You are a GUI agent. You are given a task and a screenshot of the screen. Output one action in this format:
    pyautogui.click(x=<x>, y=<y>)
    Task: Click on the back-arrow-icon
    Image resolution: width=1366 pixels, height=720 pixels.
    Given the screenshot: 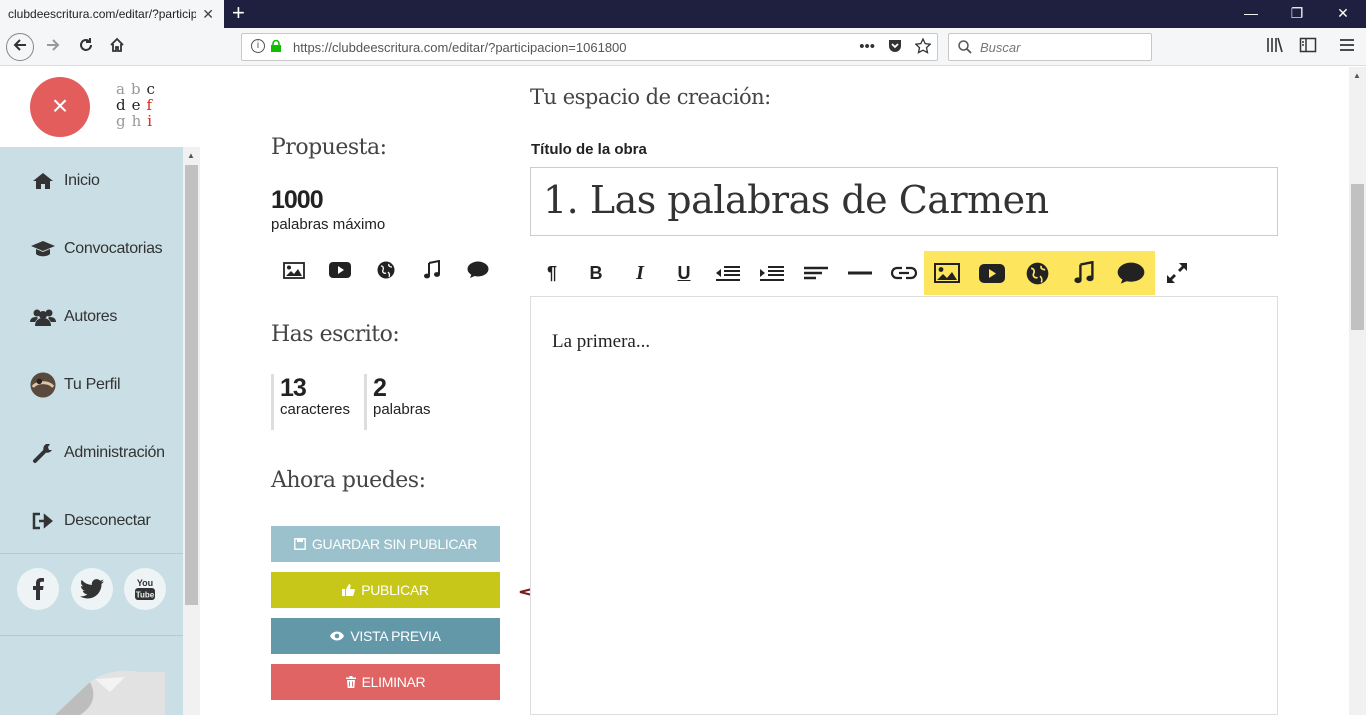 What is the action you would take?
    pyautogui.click(x=19, y=45)
    